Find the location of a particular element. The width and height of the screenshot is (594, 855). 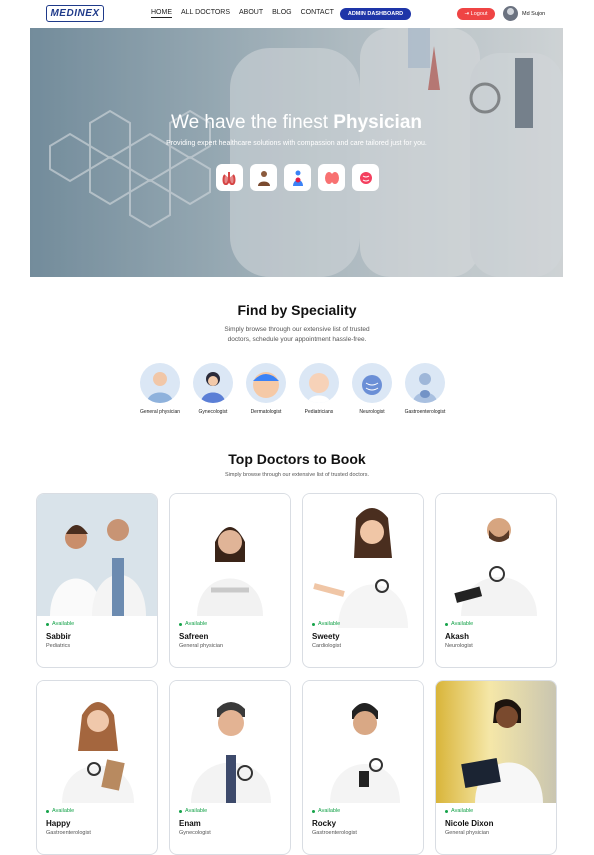

doctor-name: Sabbir is located at coordinates (58, 636).